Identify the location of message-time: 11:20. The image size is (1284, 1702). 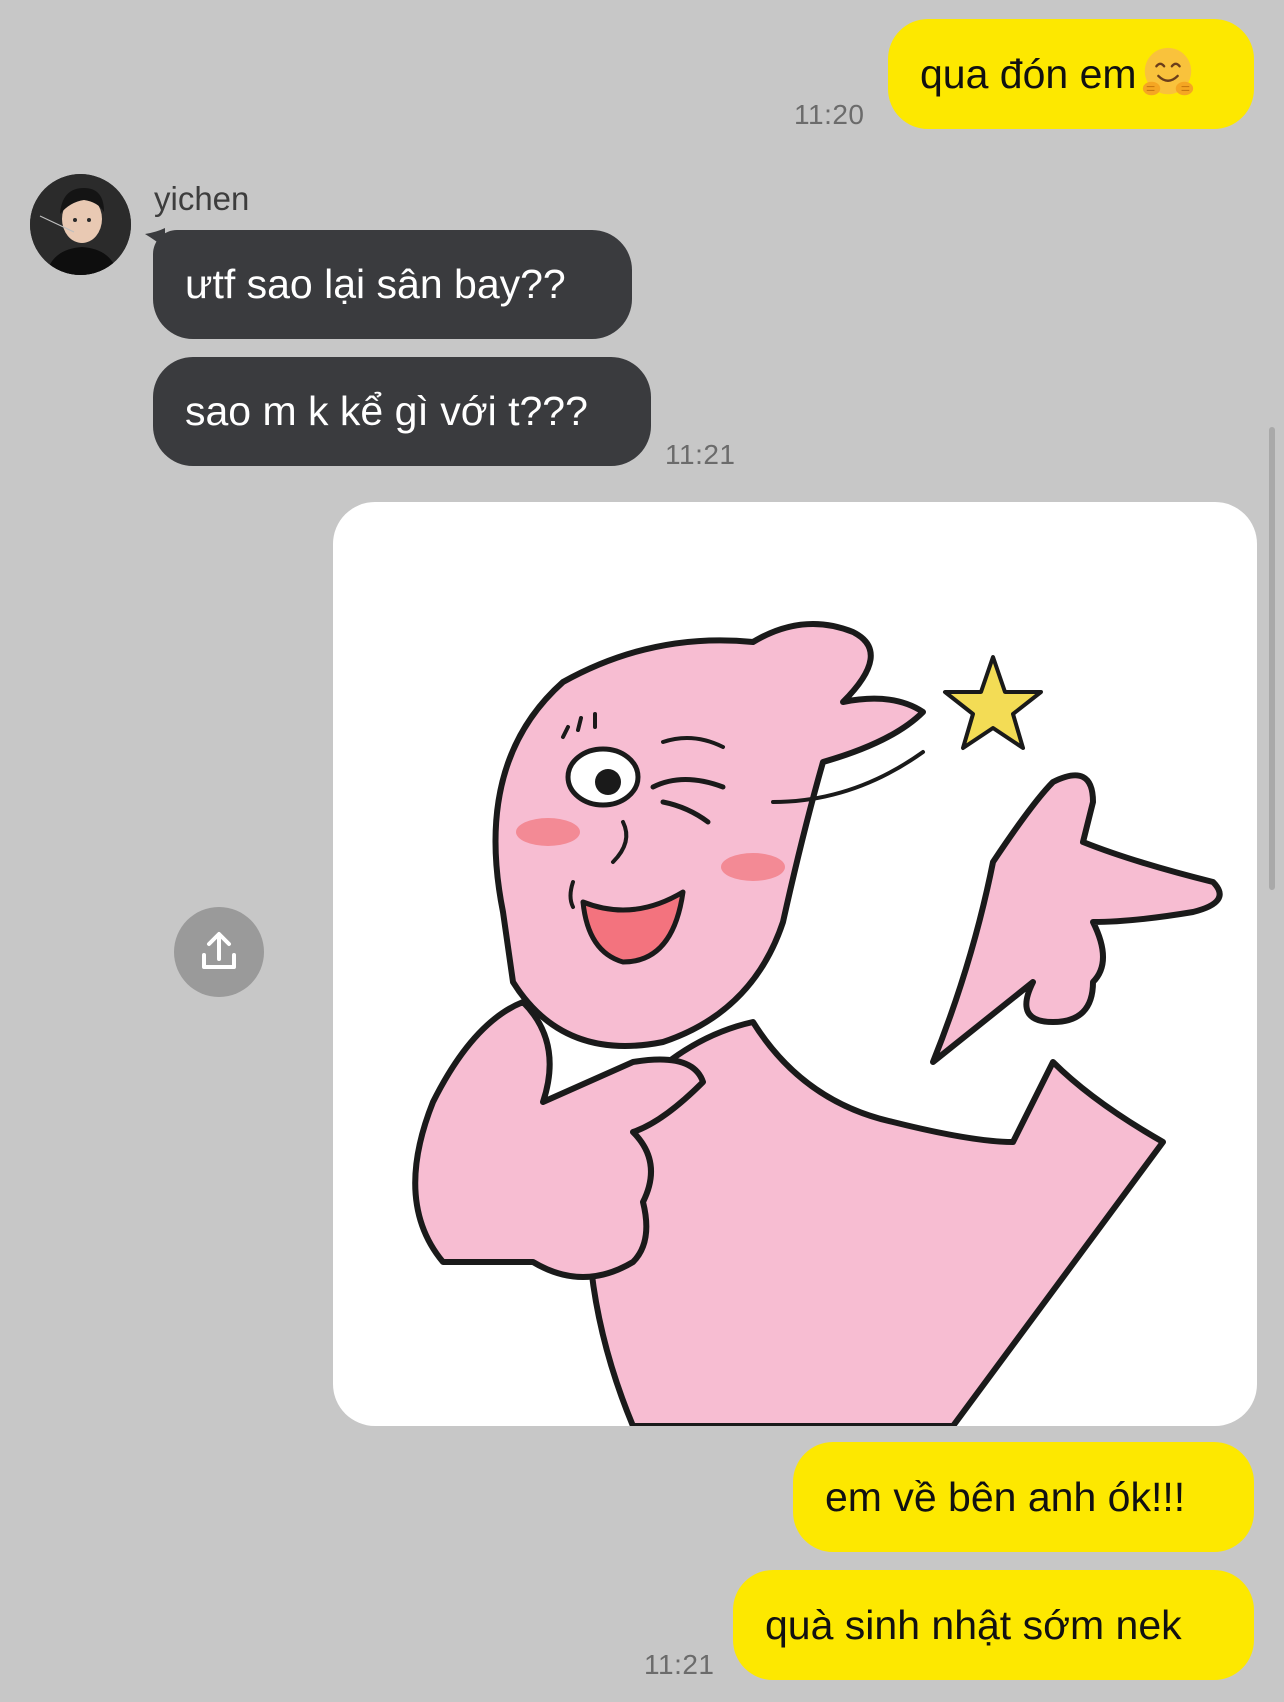
(829, 114).